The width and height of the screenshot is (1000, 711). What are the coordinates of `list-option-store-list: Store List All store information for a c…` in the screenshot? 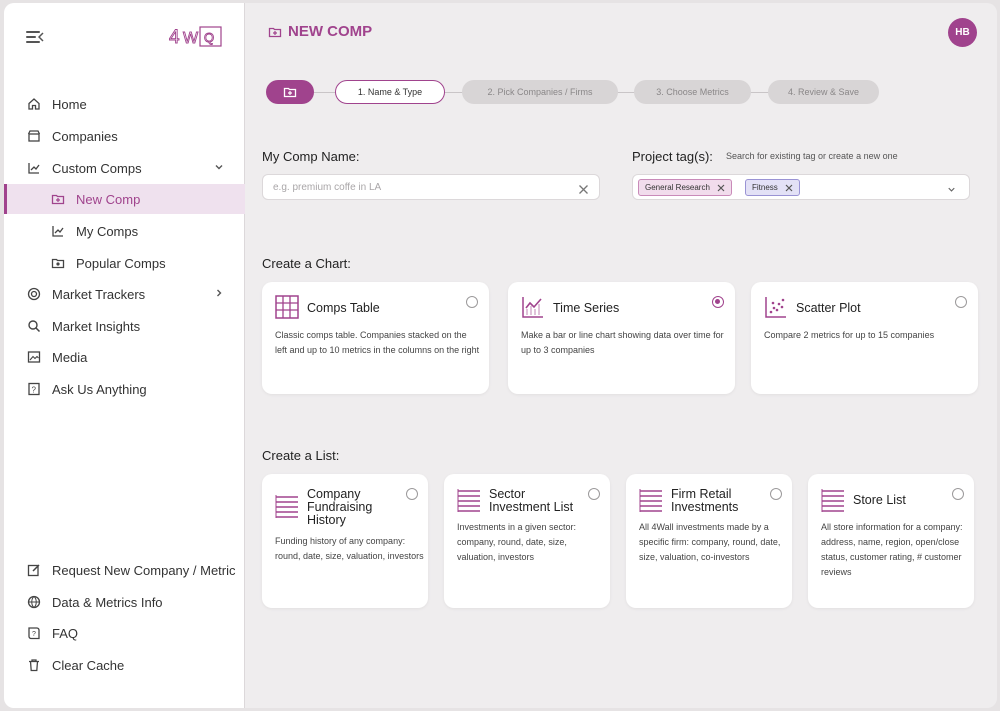 It's located at (891, 541).